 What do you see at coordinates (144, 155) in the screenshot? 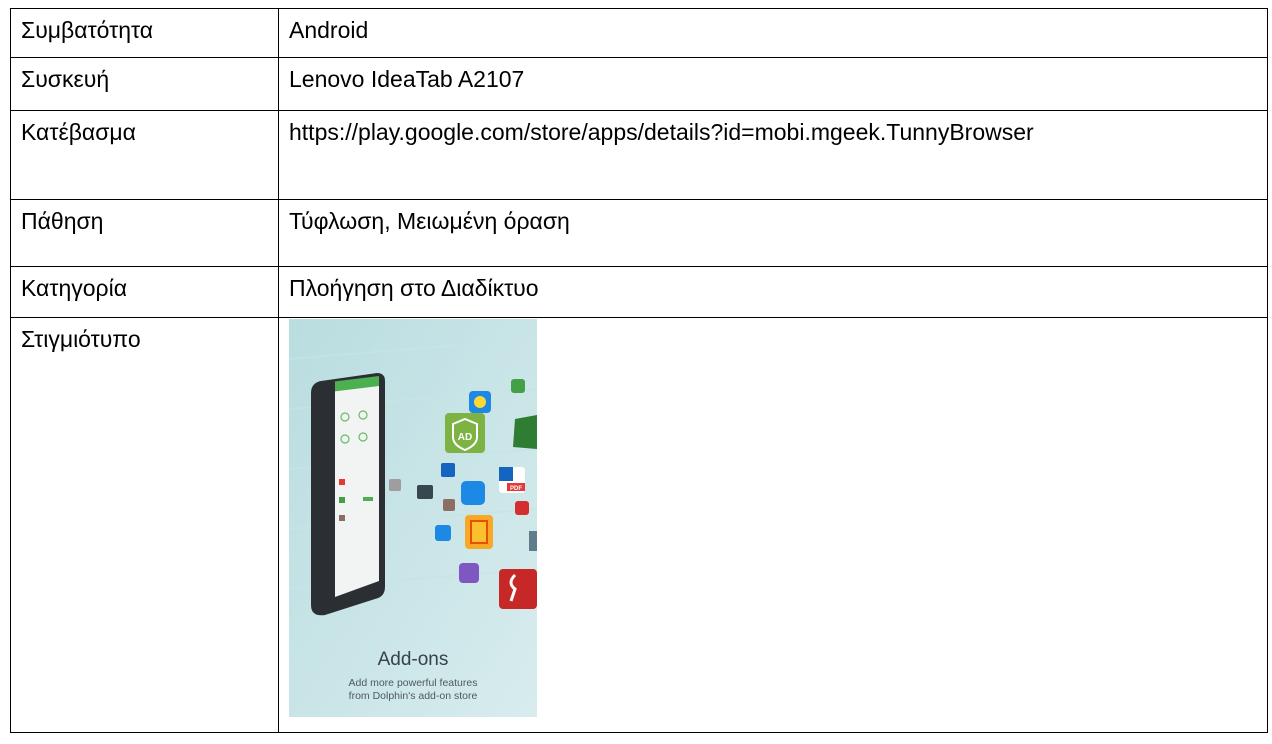
I see `row-label: Κατέβασμα` at bounding box center [144, 155].